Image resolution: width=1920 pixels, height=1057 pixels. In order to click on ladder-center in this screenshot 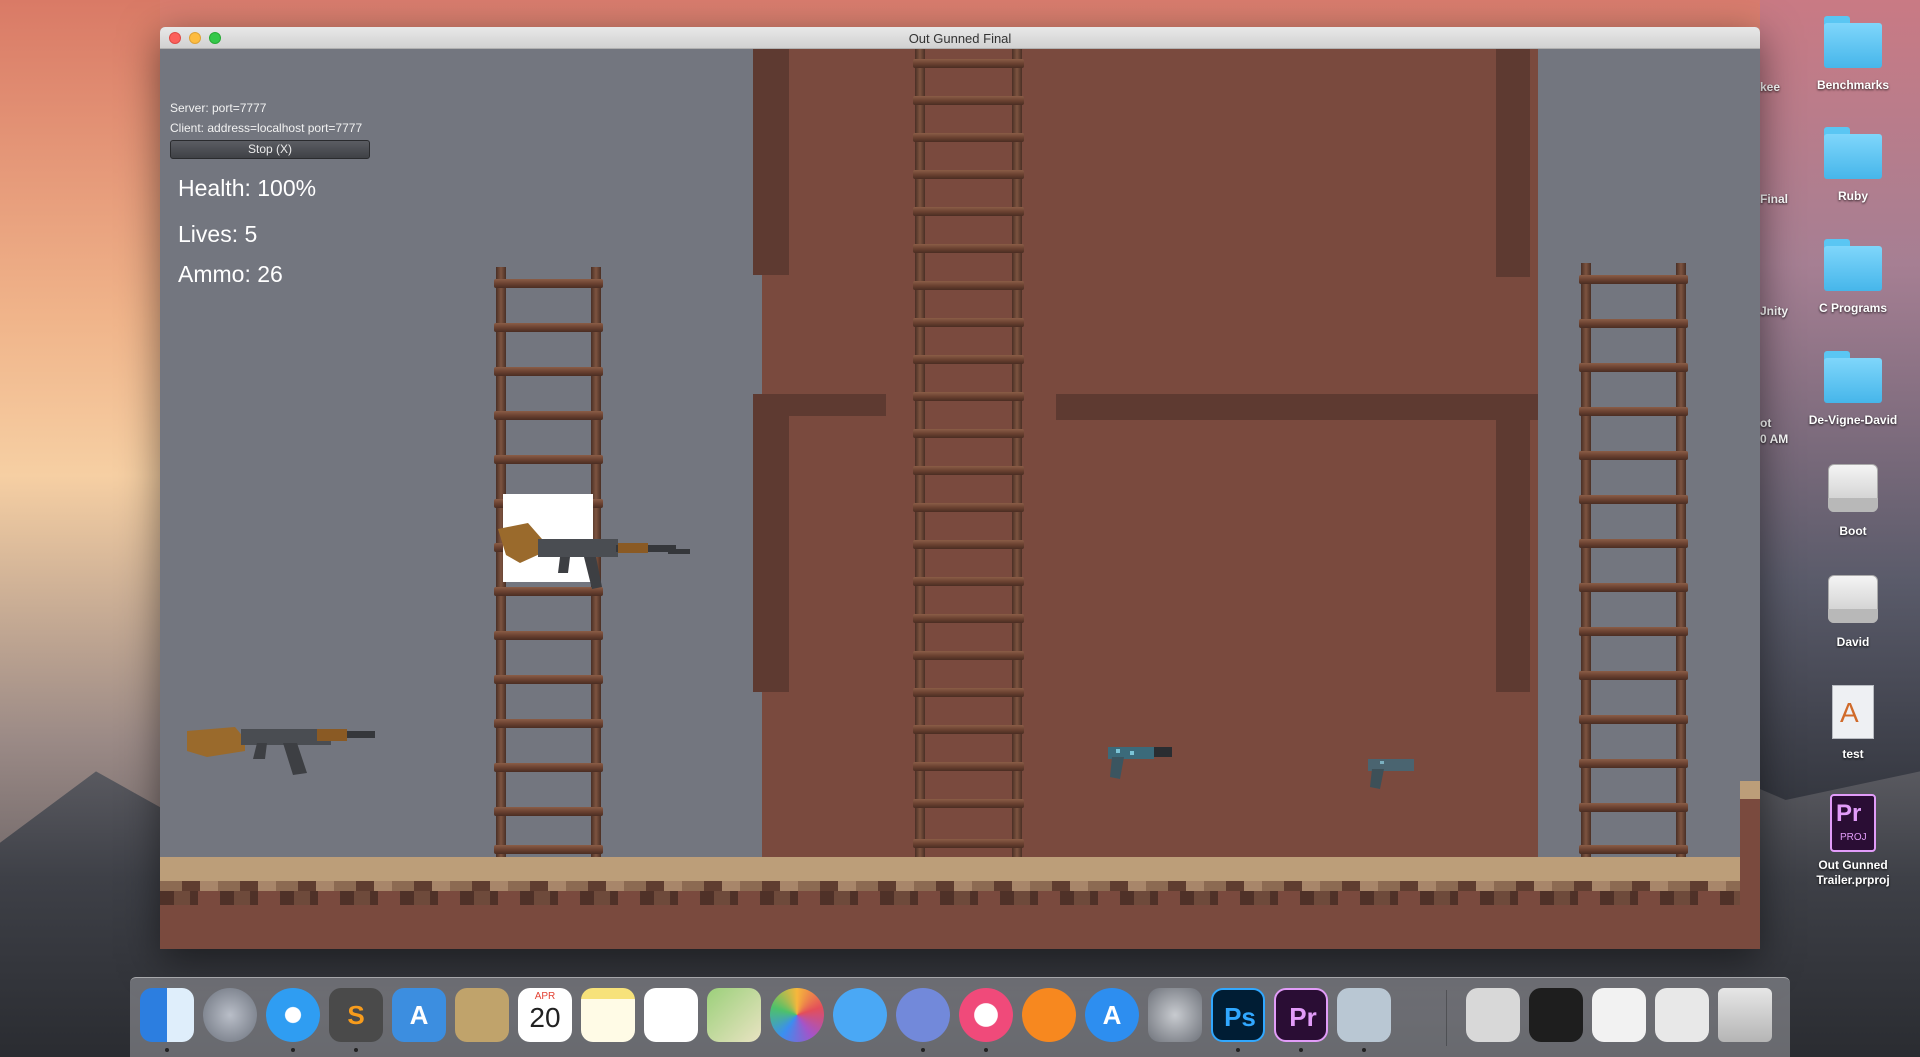, I will do `click(968, 453)`.